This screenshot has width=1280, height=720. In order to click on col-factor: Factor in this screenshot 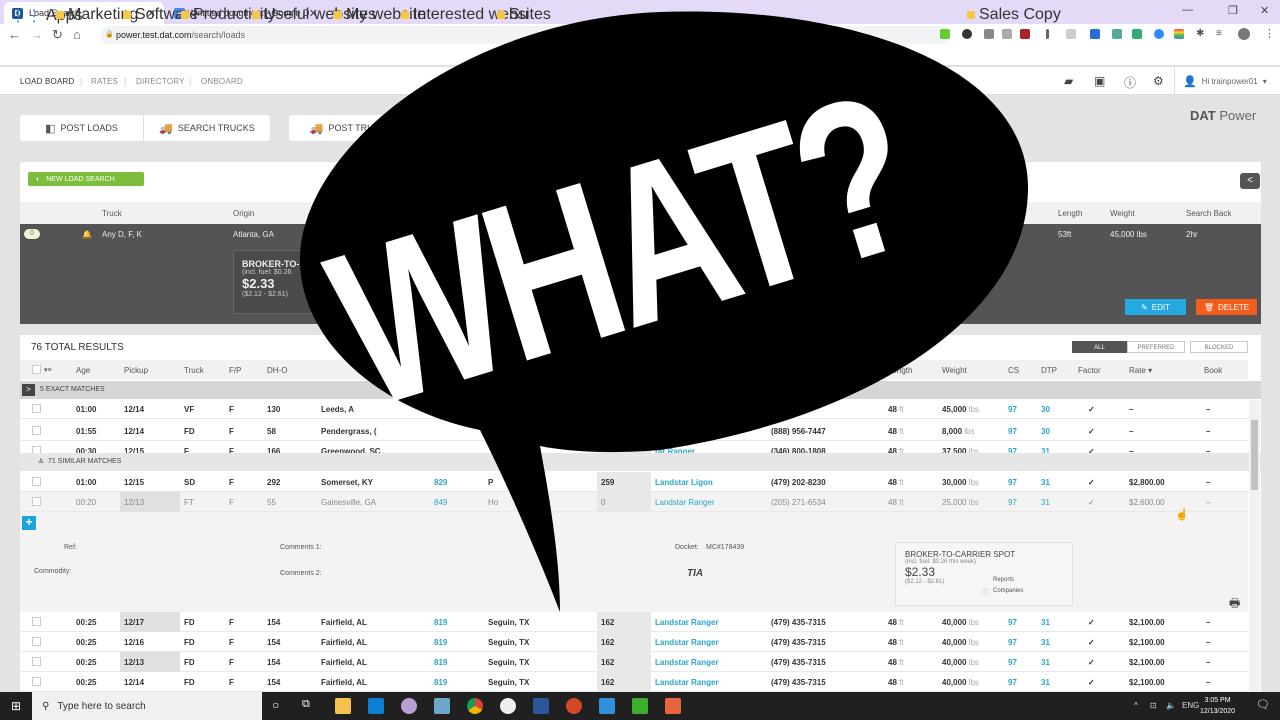, I will do `click(1089, 370)`.